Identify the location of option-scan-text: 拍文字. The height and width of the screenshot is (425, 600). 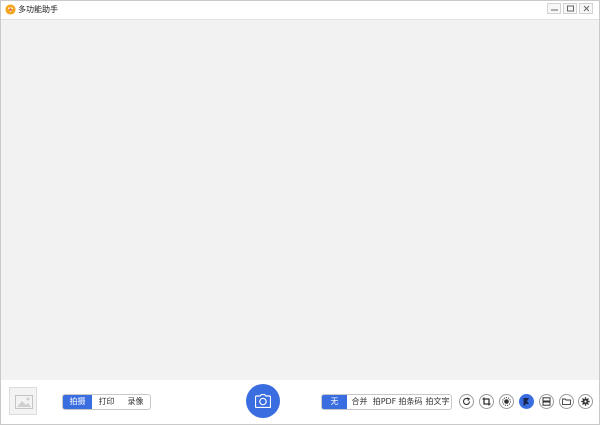
(437, 402).